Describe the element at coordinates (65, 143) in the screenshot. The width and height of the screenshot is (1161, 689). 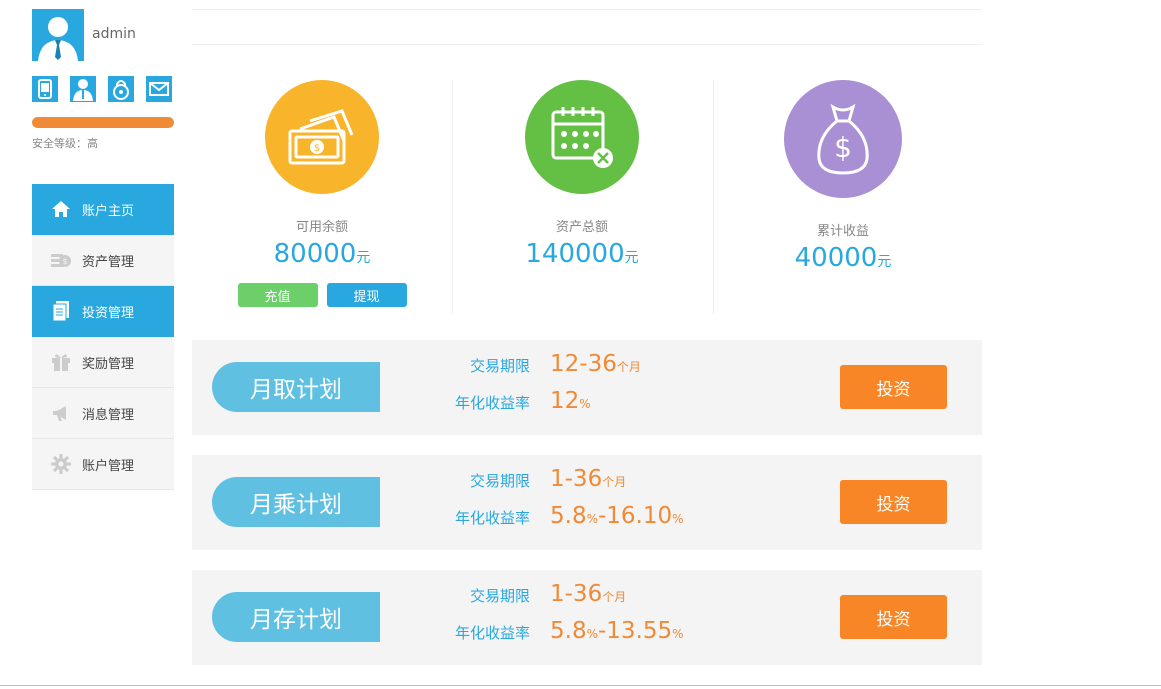
I see `security-level-label: 安全等级：高` at that location.